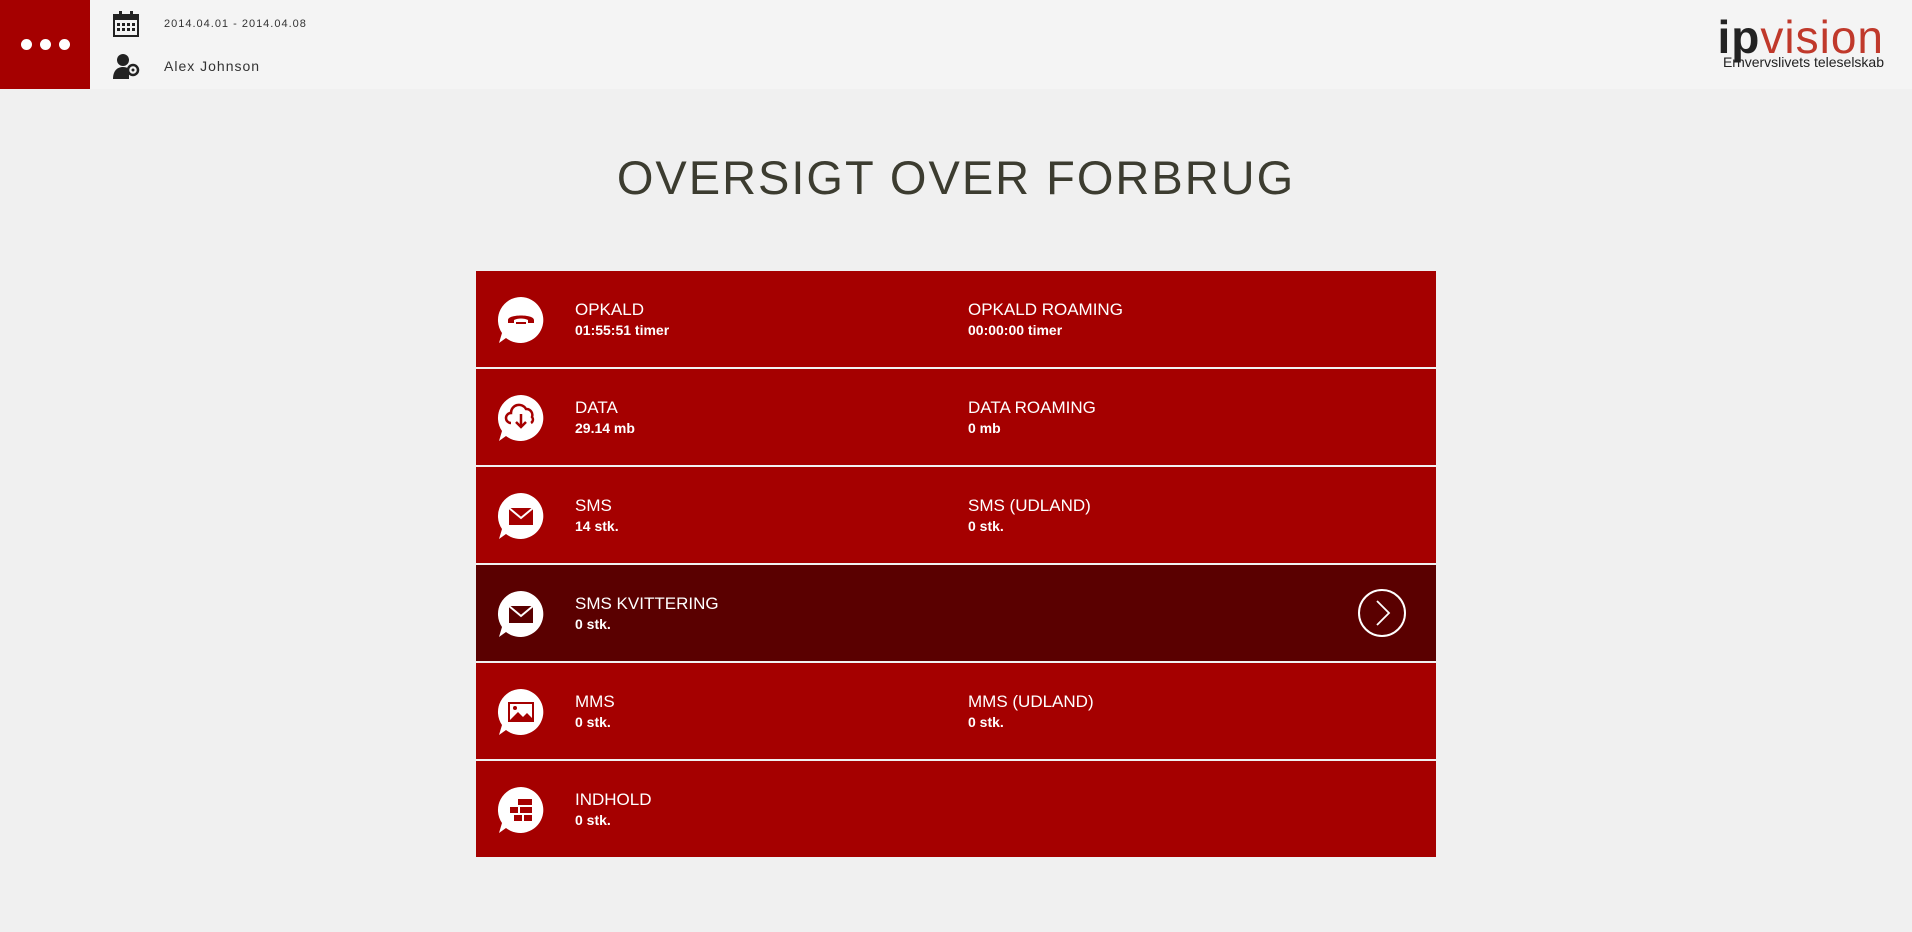  I want to click on usage-row-data: DATA 29.14 mb DATA ROAMING 0 mb, so click(956, 417).